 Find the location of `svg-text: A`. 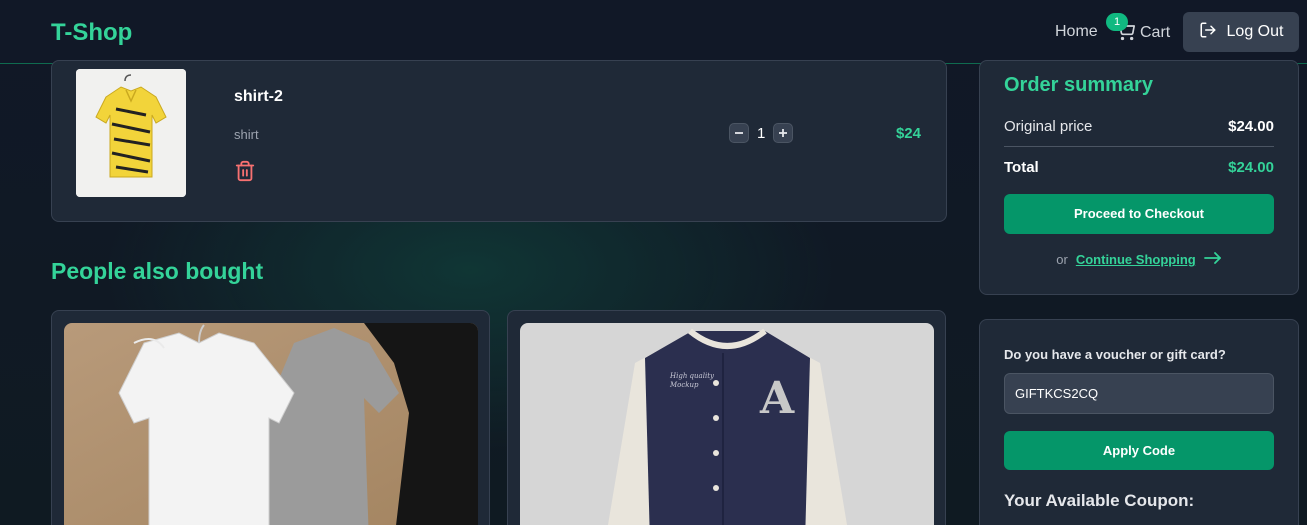

svg-text: A is located at coordinates (777, 398).